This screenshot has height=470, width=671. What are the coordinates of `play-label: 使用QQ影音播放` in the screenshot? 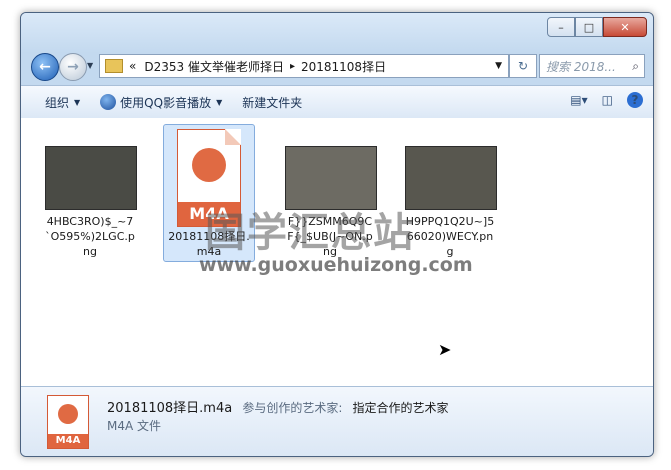 It's located at (166, 102).